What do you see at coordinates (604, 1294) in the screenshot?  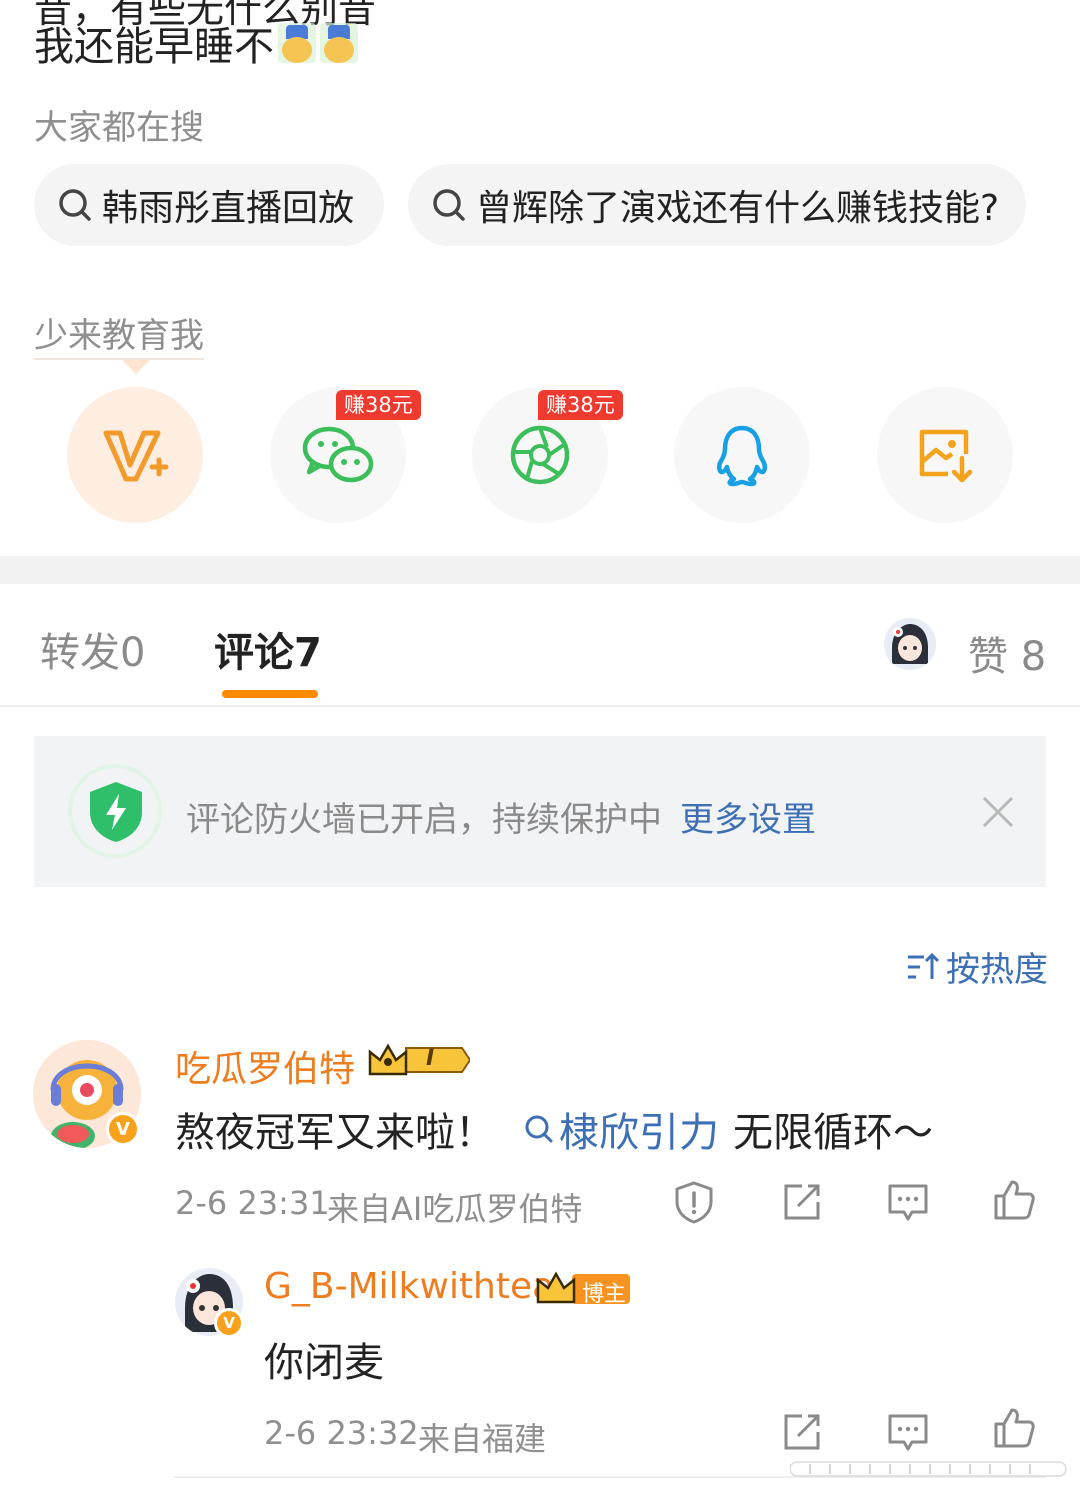 I see `blogger-badge-text: 博主` at bounding box center [604, 1294].